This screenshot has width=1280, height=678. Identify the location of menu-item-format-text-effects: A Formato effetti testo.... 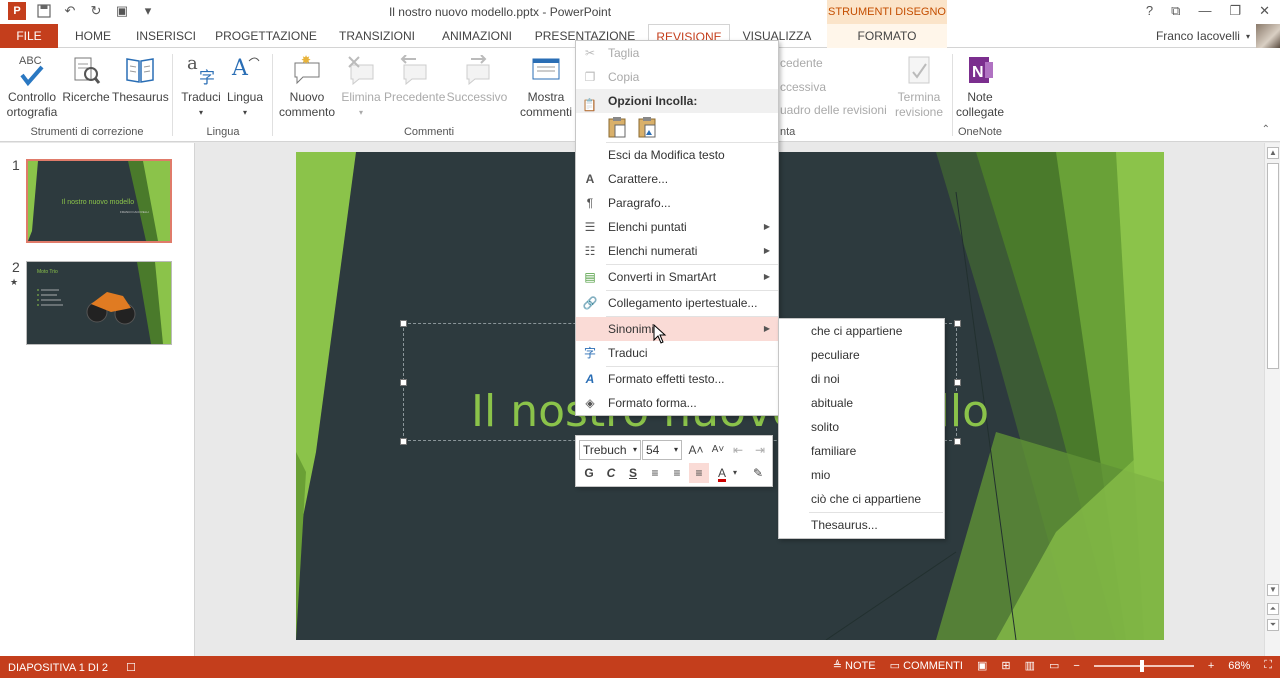
(677, 379).